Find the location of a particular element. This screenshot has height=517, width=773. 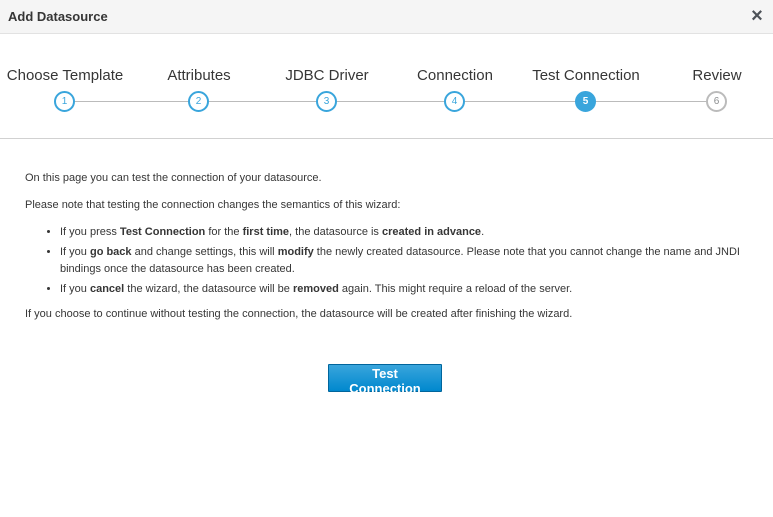

step-label: Review is located at coordinates (717, 75).